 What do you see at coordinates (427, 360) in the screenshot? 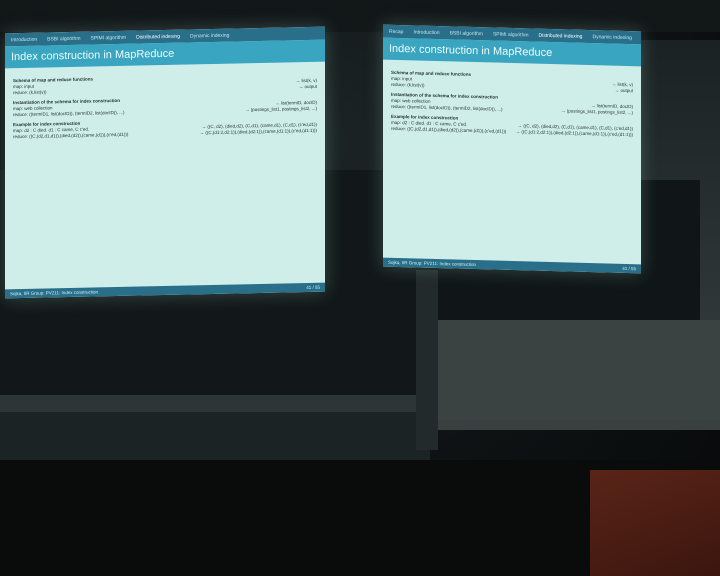
I see `board-support-pillar` at bounding box center [427, 360].